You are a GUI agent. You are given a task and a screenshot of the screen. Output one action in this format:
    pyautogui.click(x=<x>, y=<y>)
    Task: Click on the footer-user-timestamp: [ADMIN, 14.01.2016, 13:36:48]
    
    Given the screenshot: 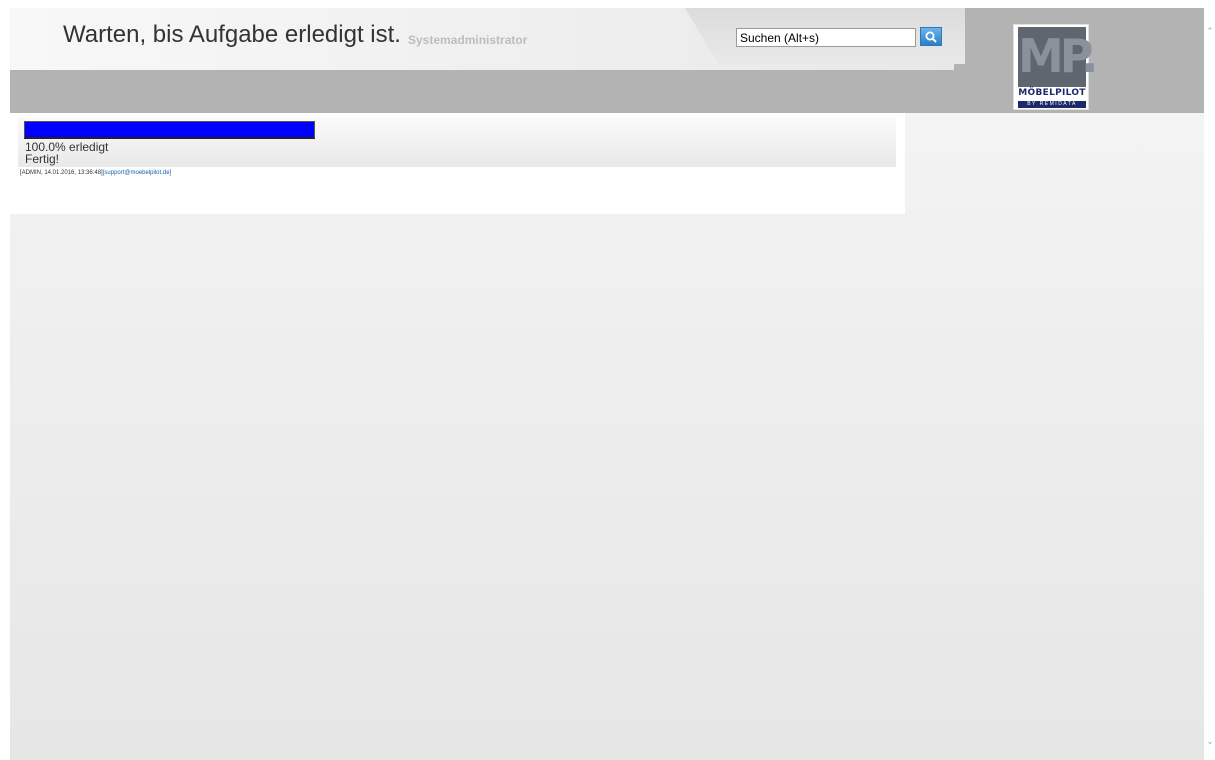 What is the action you would take?
    pyautogui.click(x=61, y=173)
    